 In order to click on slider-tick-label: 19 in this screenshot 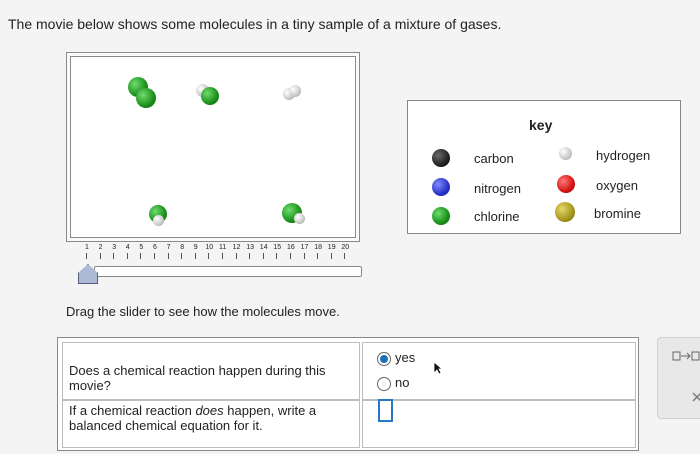, I will do `click(331, 247)`.